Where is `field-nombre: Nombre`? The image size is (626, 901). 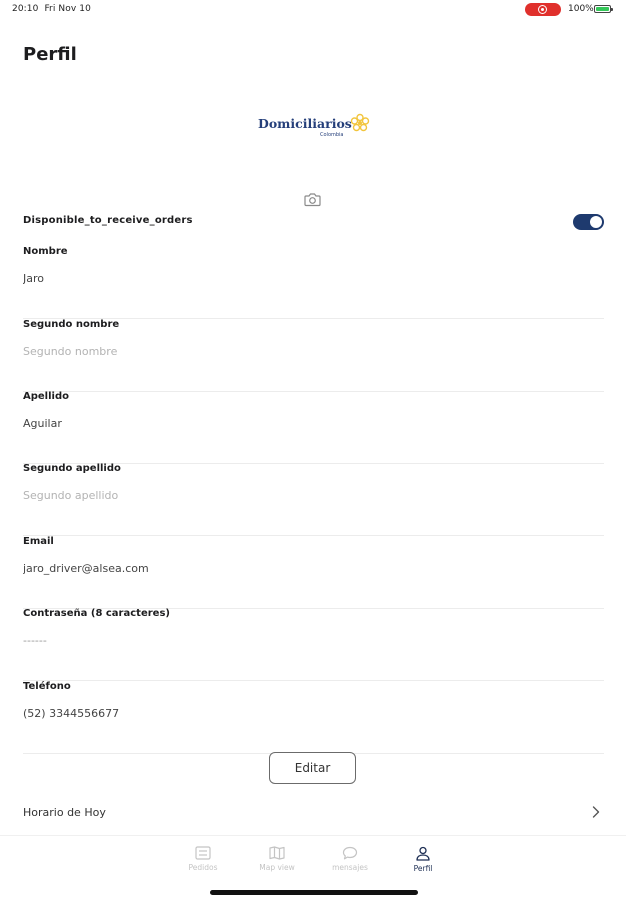 field-nombre: Nombre is located at coordinates (313, 282).